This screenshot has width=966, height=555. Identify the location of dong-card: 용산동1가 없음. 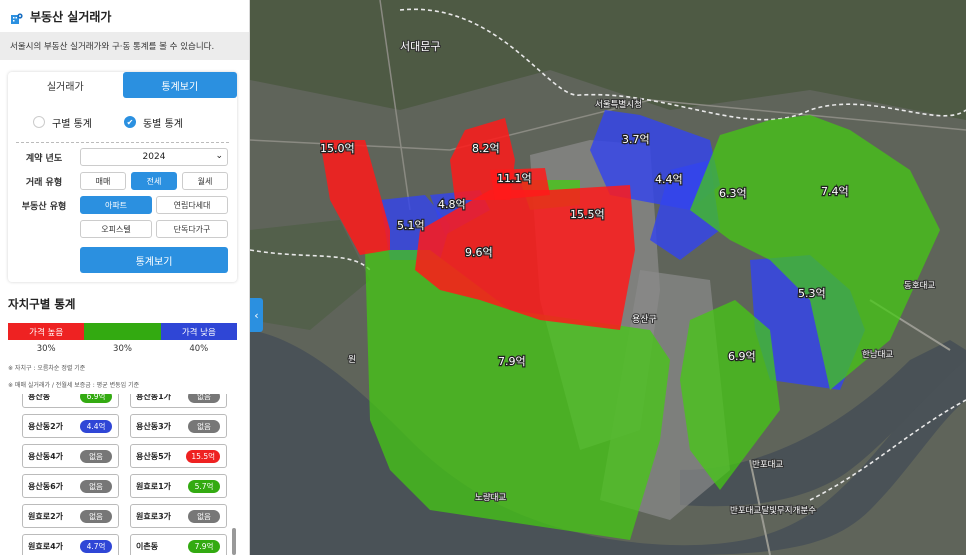
(178, 401).